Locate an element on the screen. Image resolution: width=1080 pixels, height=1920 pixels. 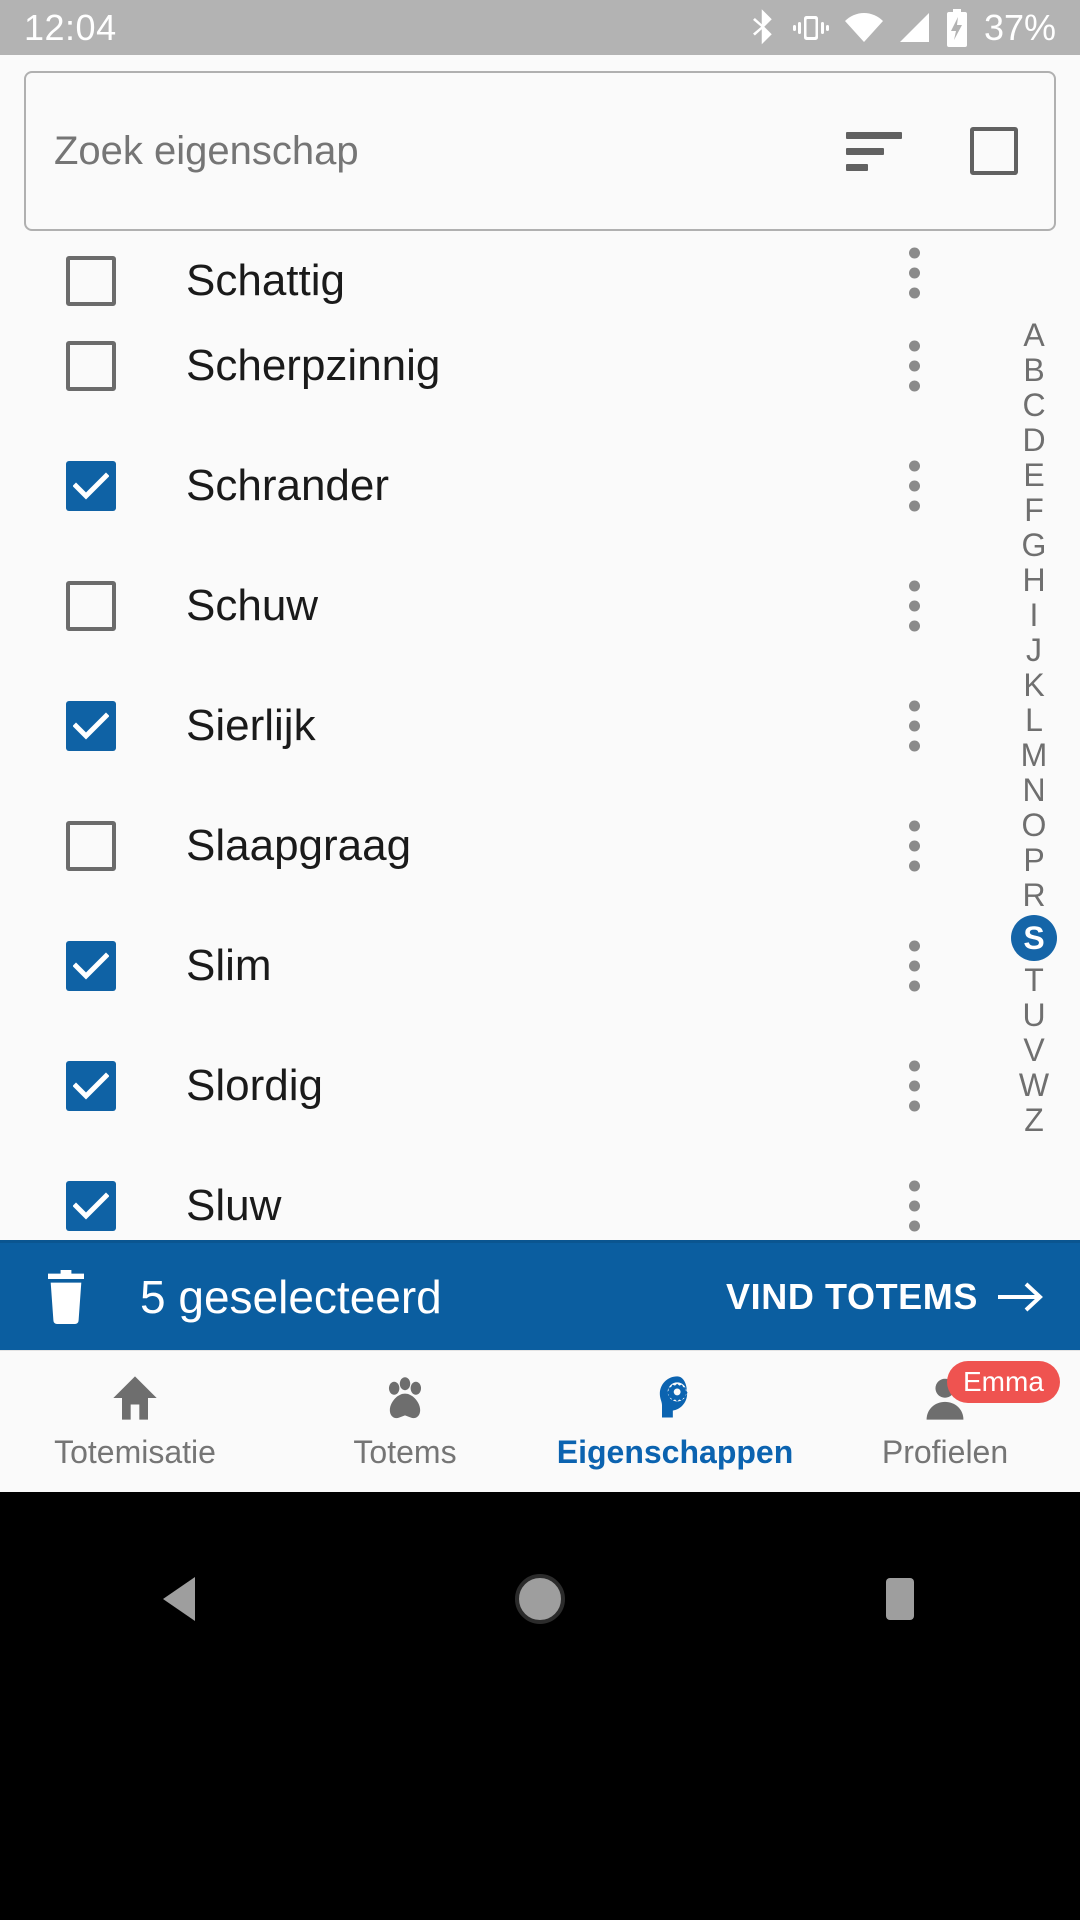
list-item-label: Schrander is located at coordinates (288, 485).